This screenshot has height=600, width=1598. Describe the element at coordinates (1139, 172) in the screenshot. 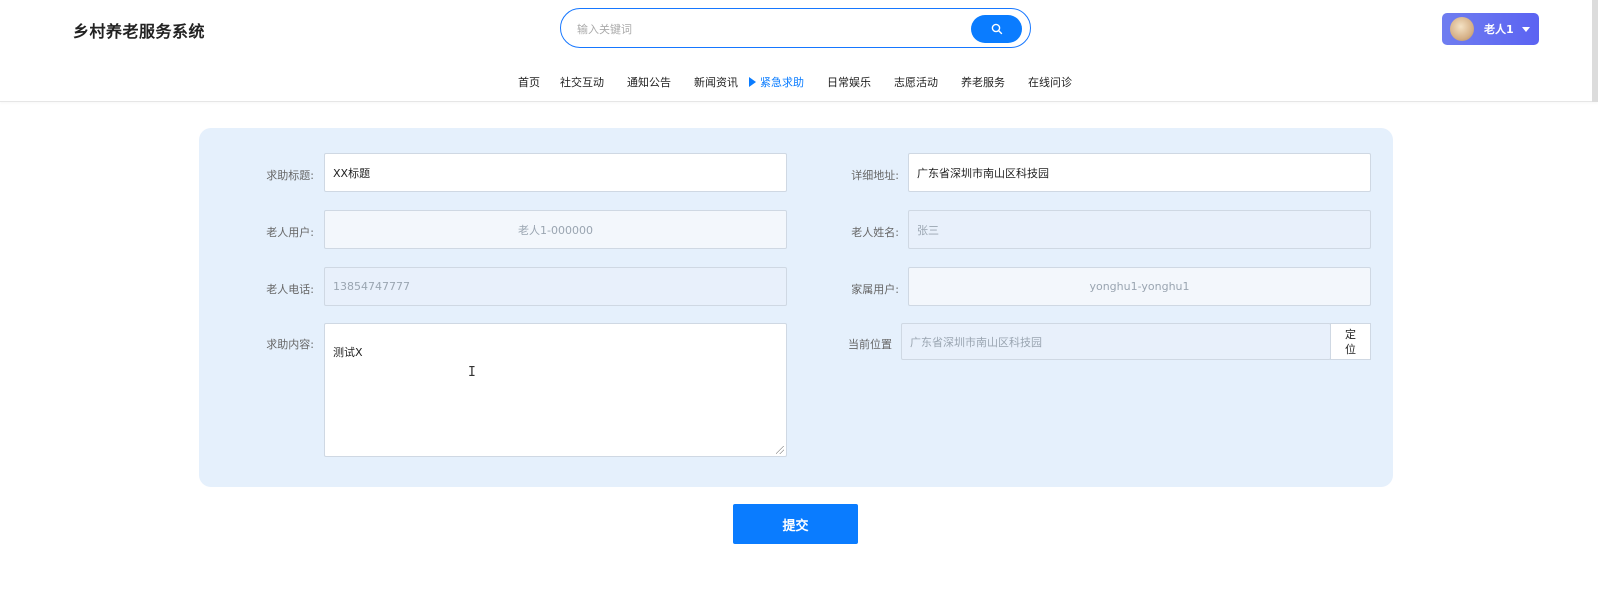

I see `address-input: 广东省深圳市南山区科技园` at that location.